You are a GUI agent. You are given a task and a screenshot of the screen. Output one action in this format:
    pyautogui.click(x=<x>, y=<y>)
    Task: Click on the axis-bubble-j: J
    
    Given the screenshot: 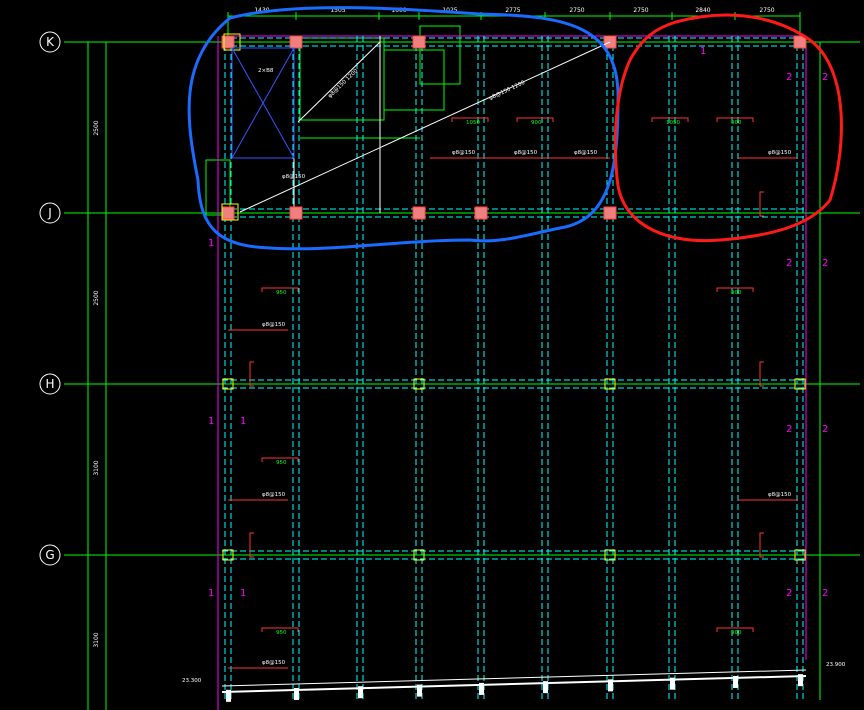 What is the action you would take?
    pyautogui.click(x=50, y=213)
    